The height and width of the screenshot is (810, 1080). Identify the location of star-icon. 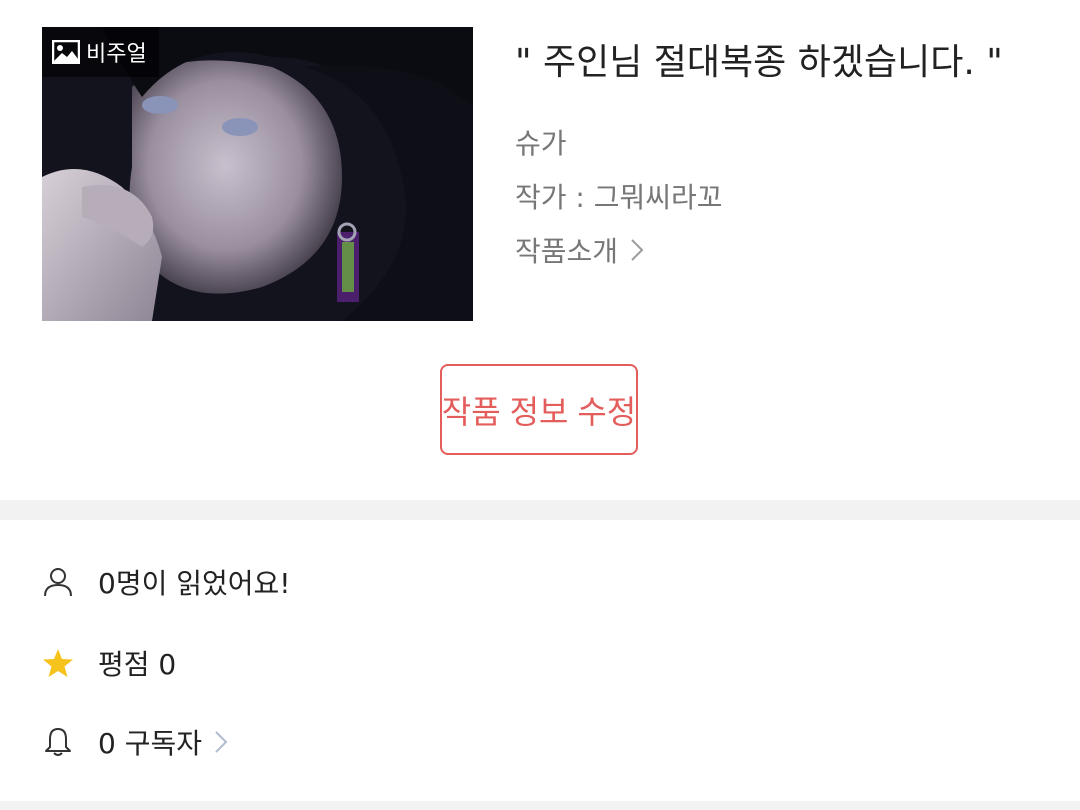
(58, 663).